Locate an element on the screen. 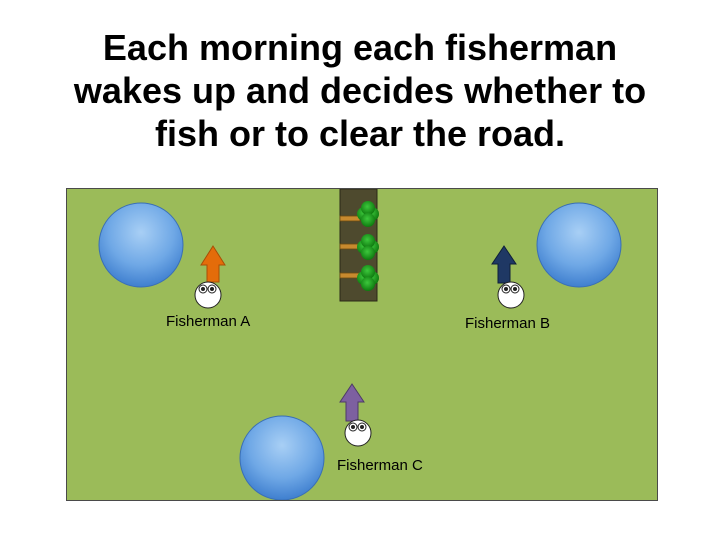 Image resolution: width=720 pixels, height=540 pixels. road is located at coordinates (359, 245).